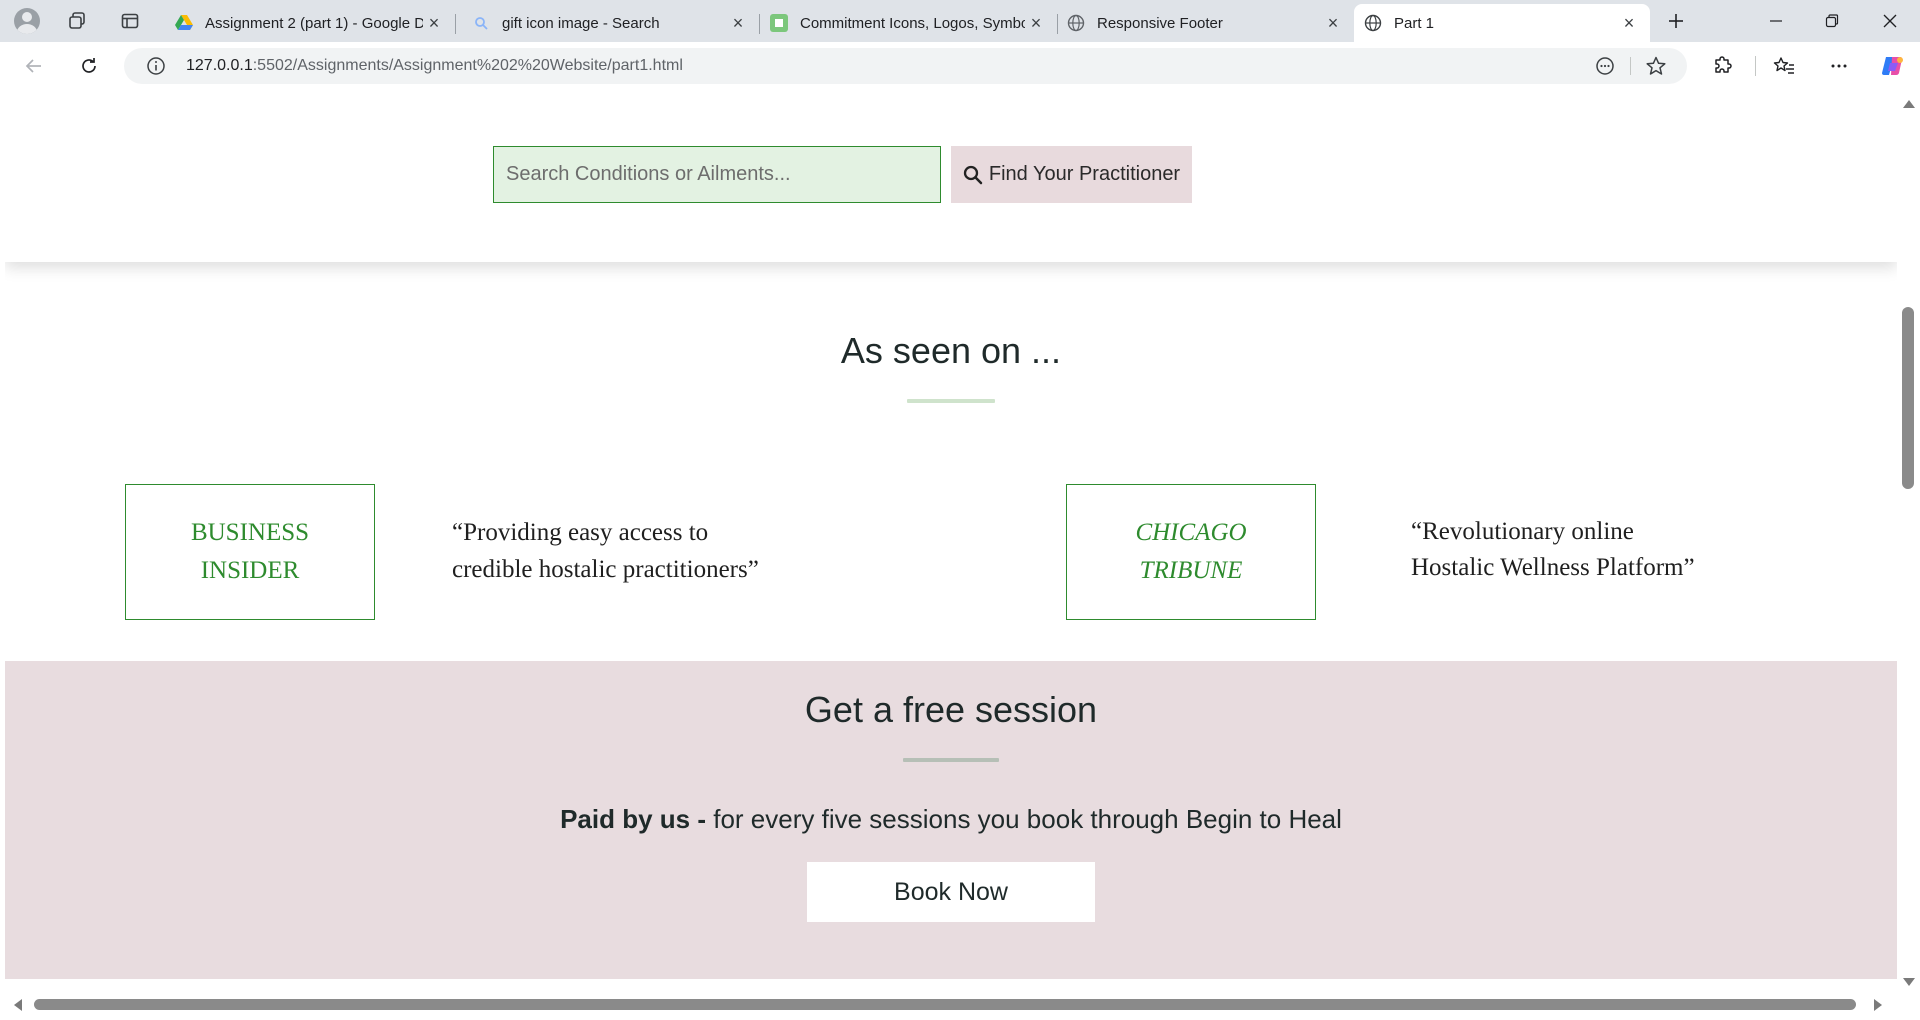 The height and width of the screenshot is (1020, 1920). Describe the element at coordinates (1191, 532) in the screenshot. I see `logo-line: CHICAGO` at that location.